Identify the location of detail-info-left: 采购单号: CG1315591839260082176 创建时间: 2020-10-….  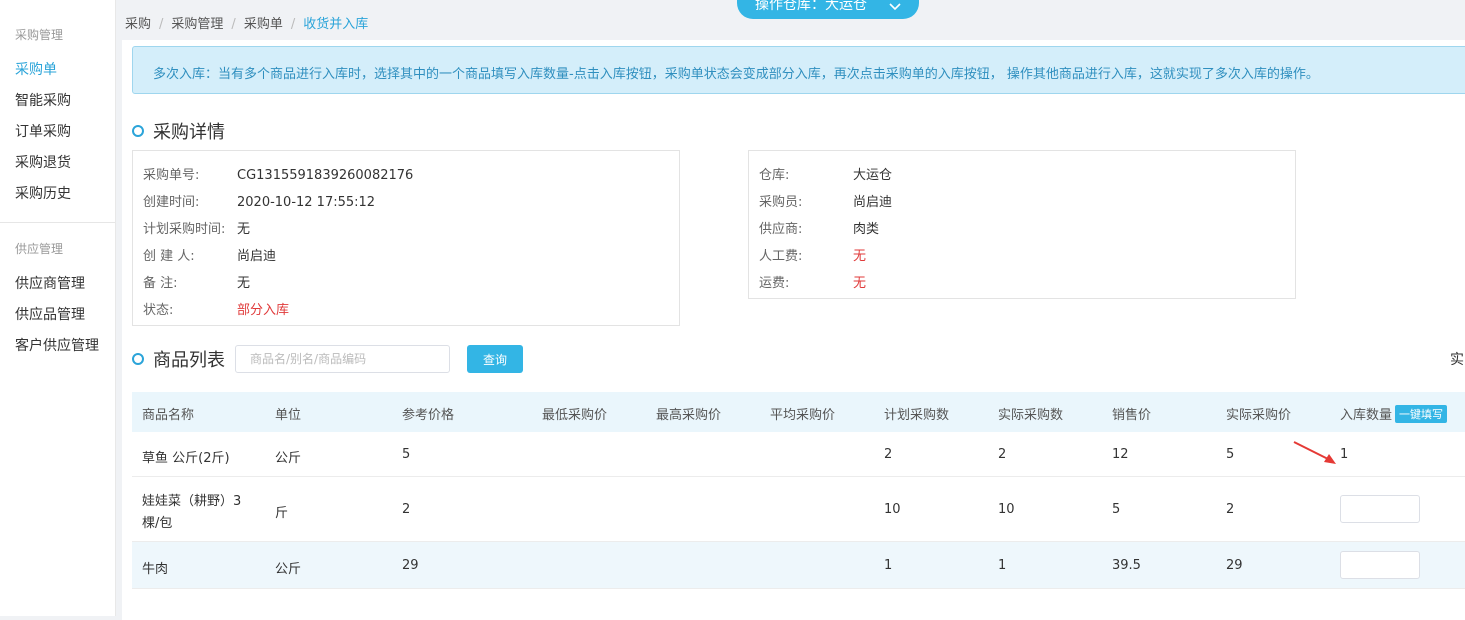
(406, 238).